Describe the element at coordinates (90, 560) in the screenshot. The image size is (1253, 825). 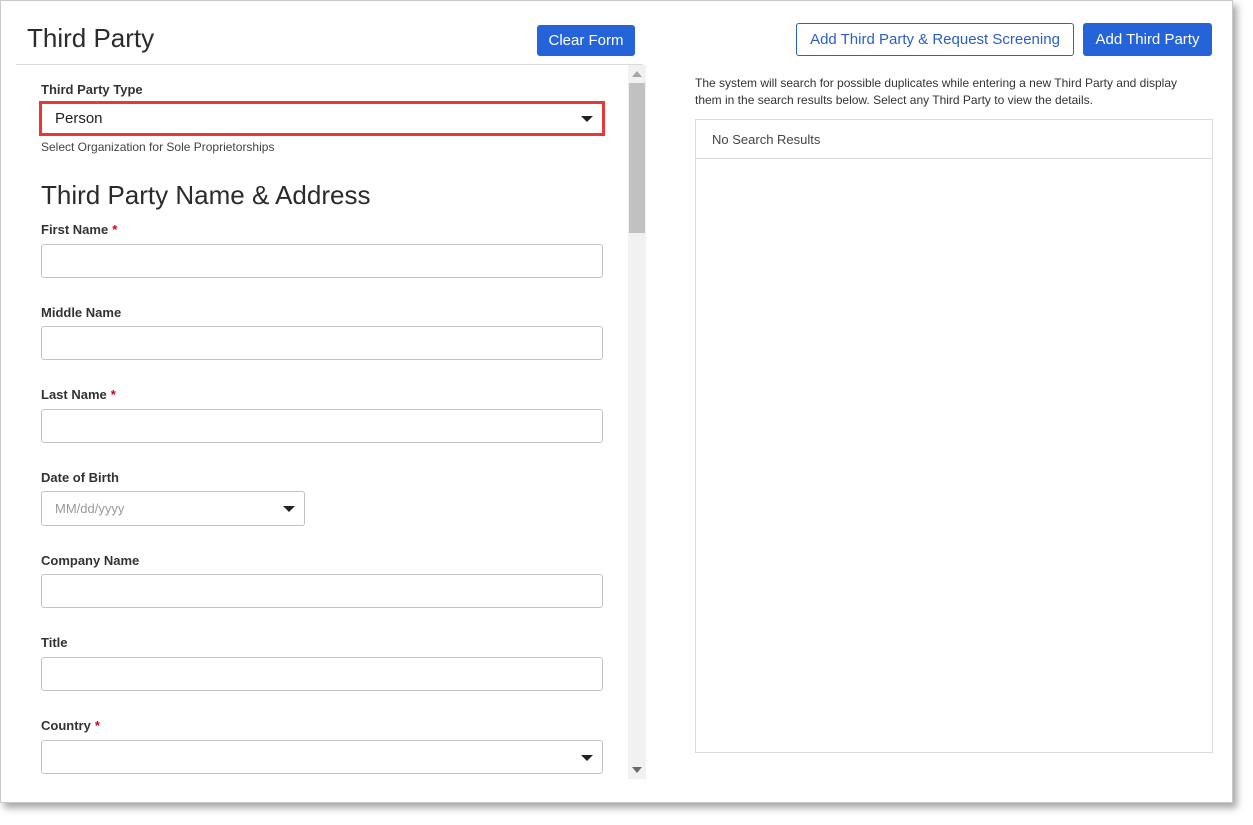
I see `company-name-label: Company Name` at that location.